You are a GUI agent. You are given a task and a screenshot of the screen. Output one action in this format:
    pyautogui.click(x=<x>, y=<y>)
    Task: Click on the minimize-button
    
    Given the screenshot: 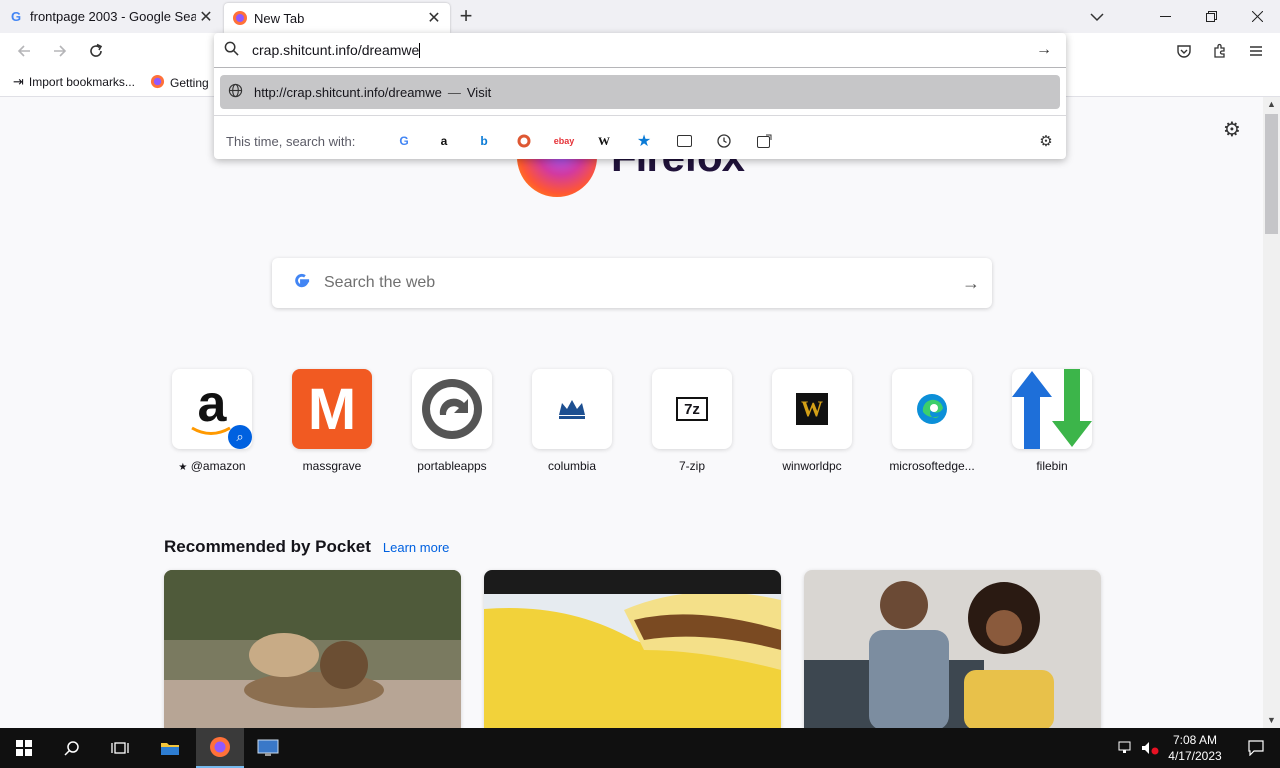 What is the action you would take?
    pyautogui.click(x=1165, y=16)
    